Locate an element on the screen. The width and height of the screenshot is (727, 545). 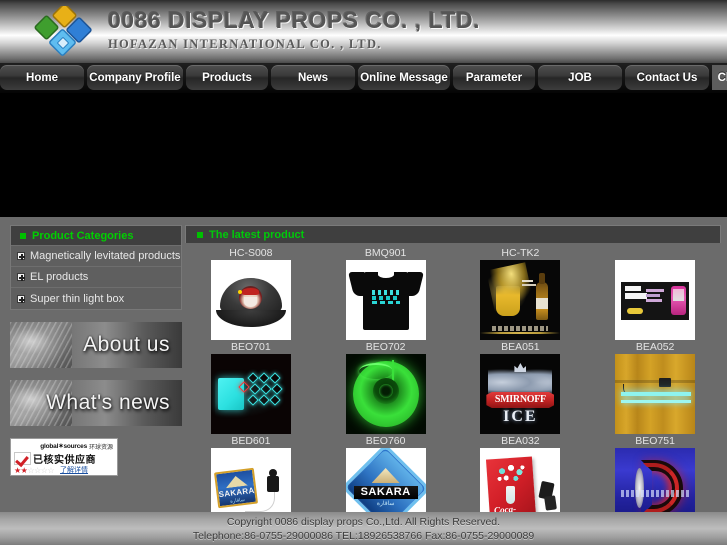
product-unlabeled is located at coordinates (655, 293).